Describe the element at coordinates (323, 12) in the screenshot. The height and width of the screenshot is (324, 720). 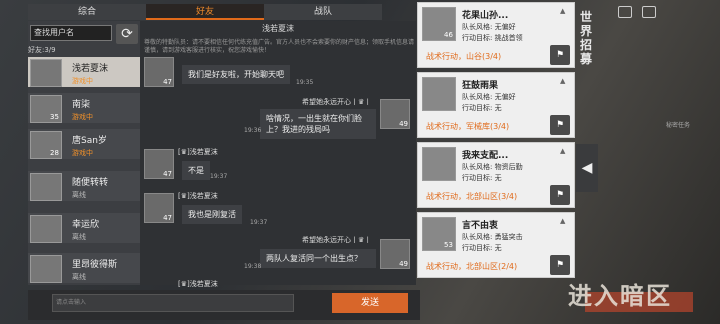
I see `tab-team: 战队` at that location.